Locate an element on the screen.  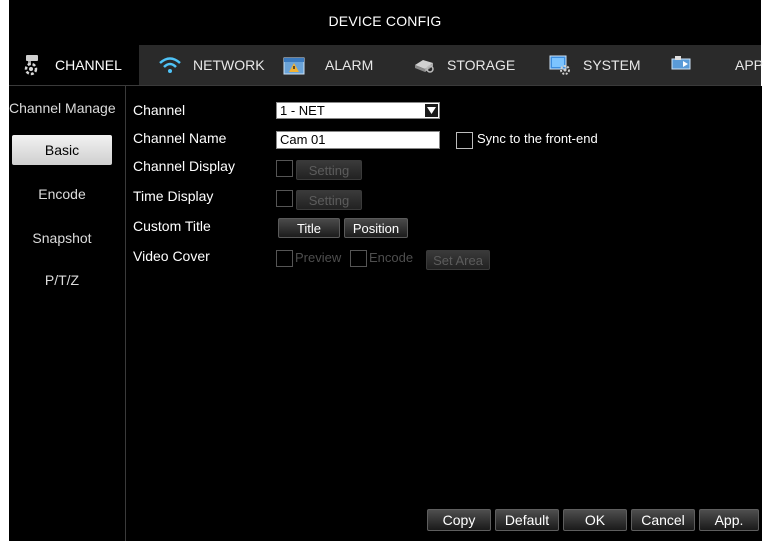
video-cover-preview-checkbox is located at coordinates (284, 258).